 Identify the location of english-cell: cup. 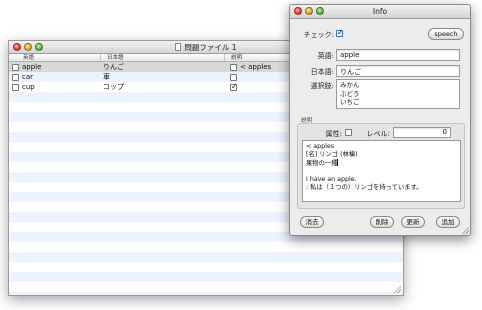
(55, 87).